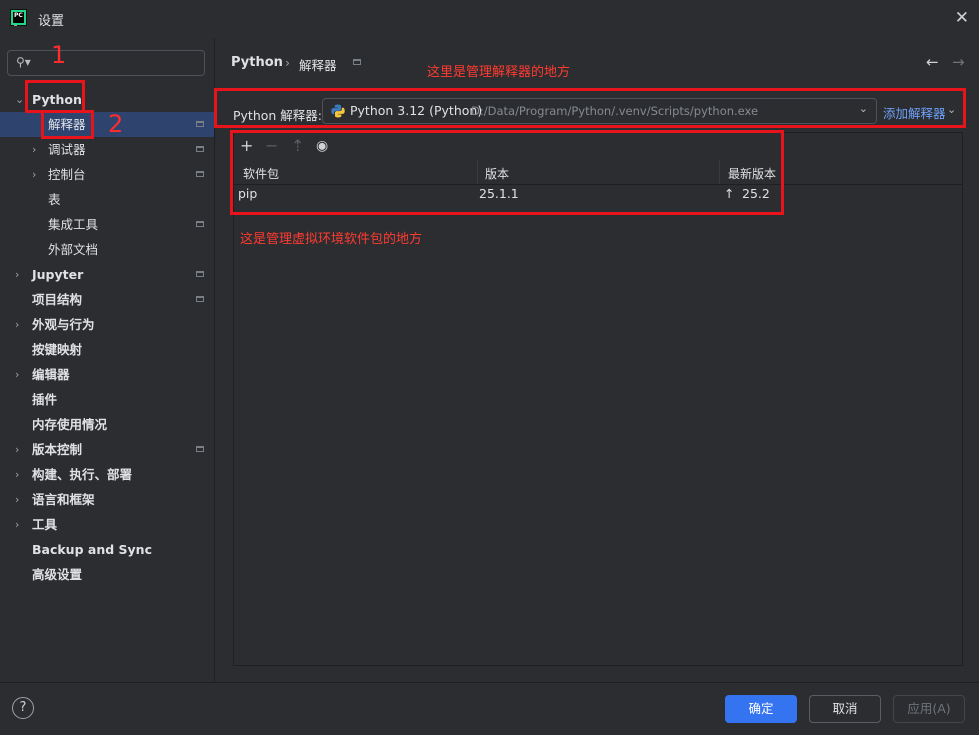  What do you see at coordinates (246, 145) in the screenshot?
I see `add-package-icon: +` at bounding box center [246, 145].